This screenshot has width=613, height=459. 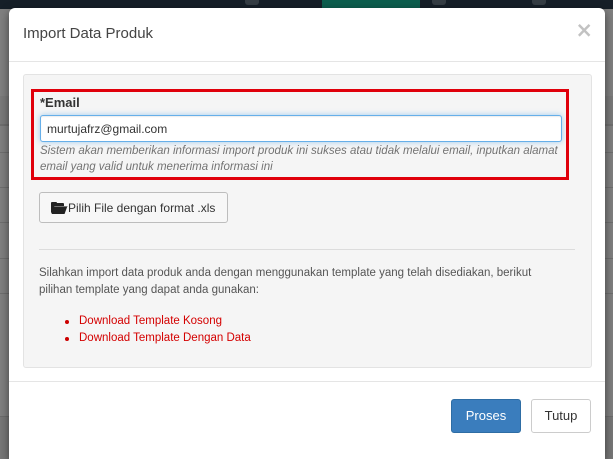 I want to click on choose-file-label: Pilih File dengan format .xls, so click(x=142, y=208).